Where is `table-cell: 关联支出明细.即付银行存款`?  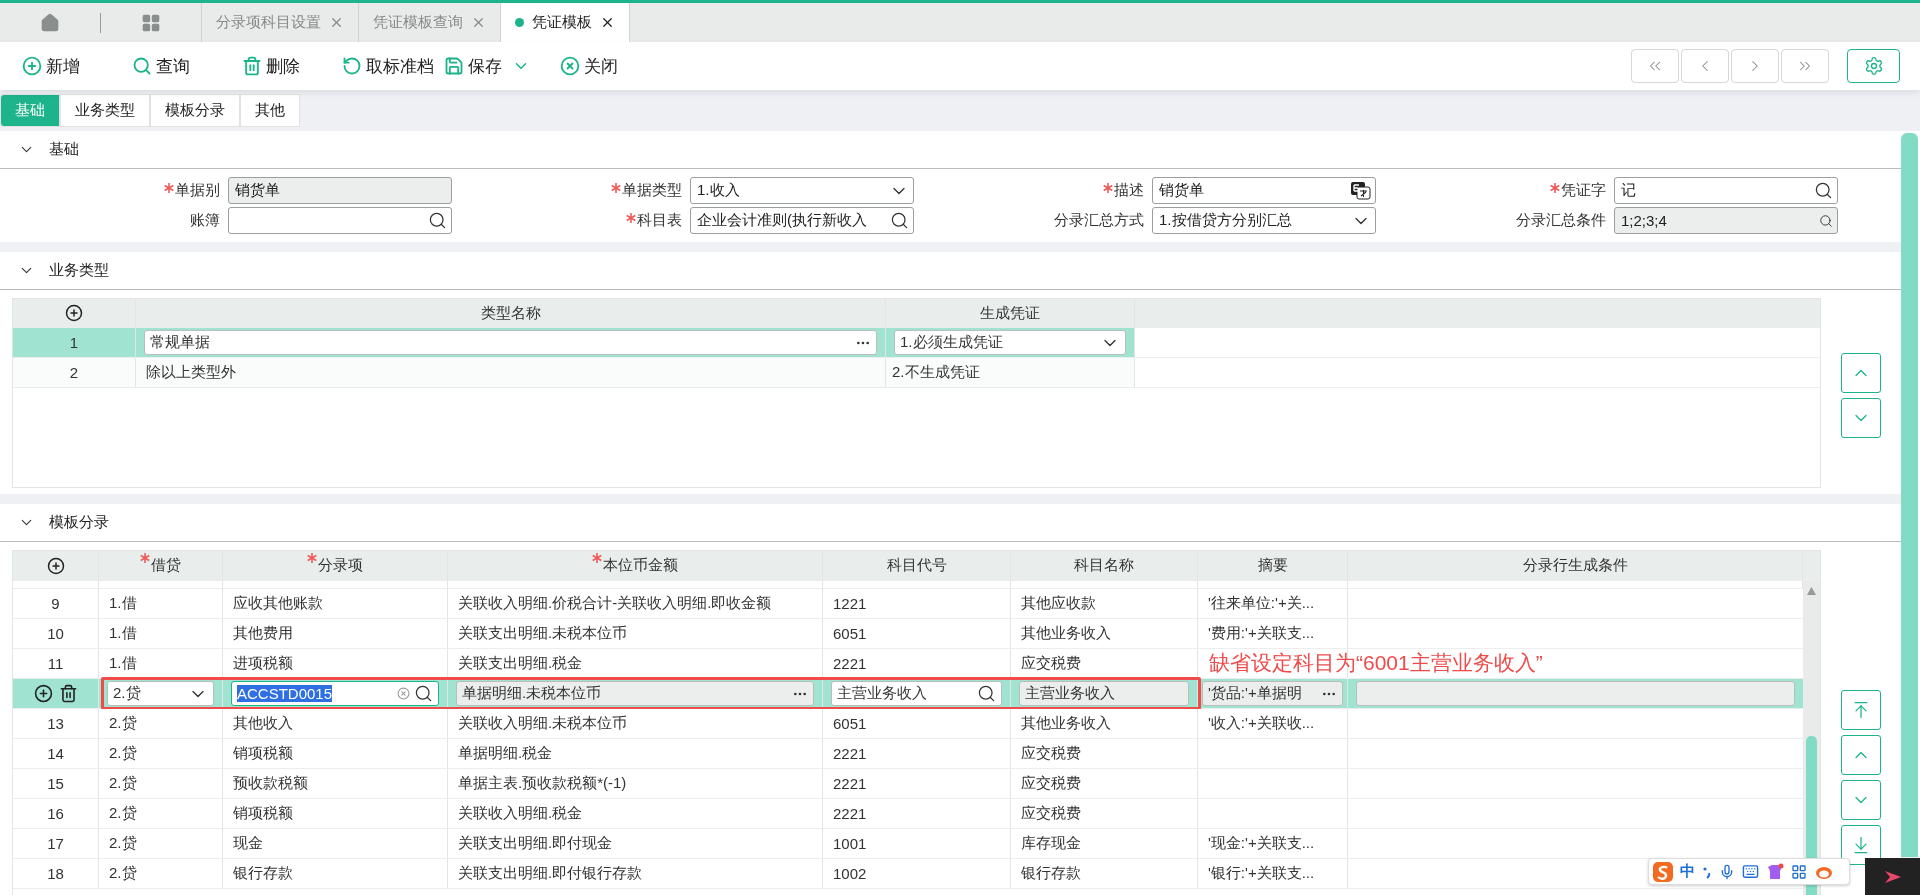
table-cell: 关联支出明细.即付银行存款 is located at coordinates (550, 873).